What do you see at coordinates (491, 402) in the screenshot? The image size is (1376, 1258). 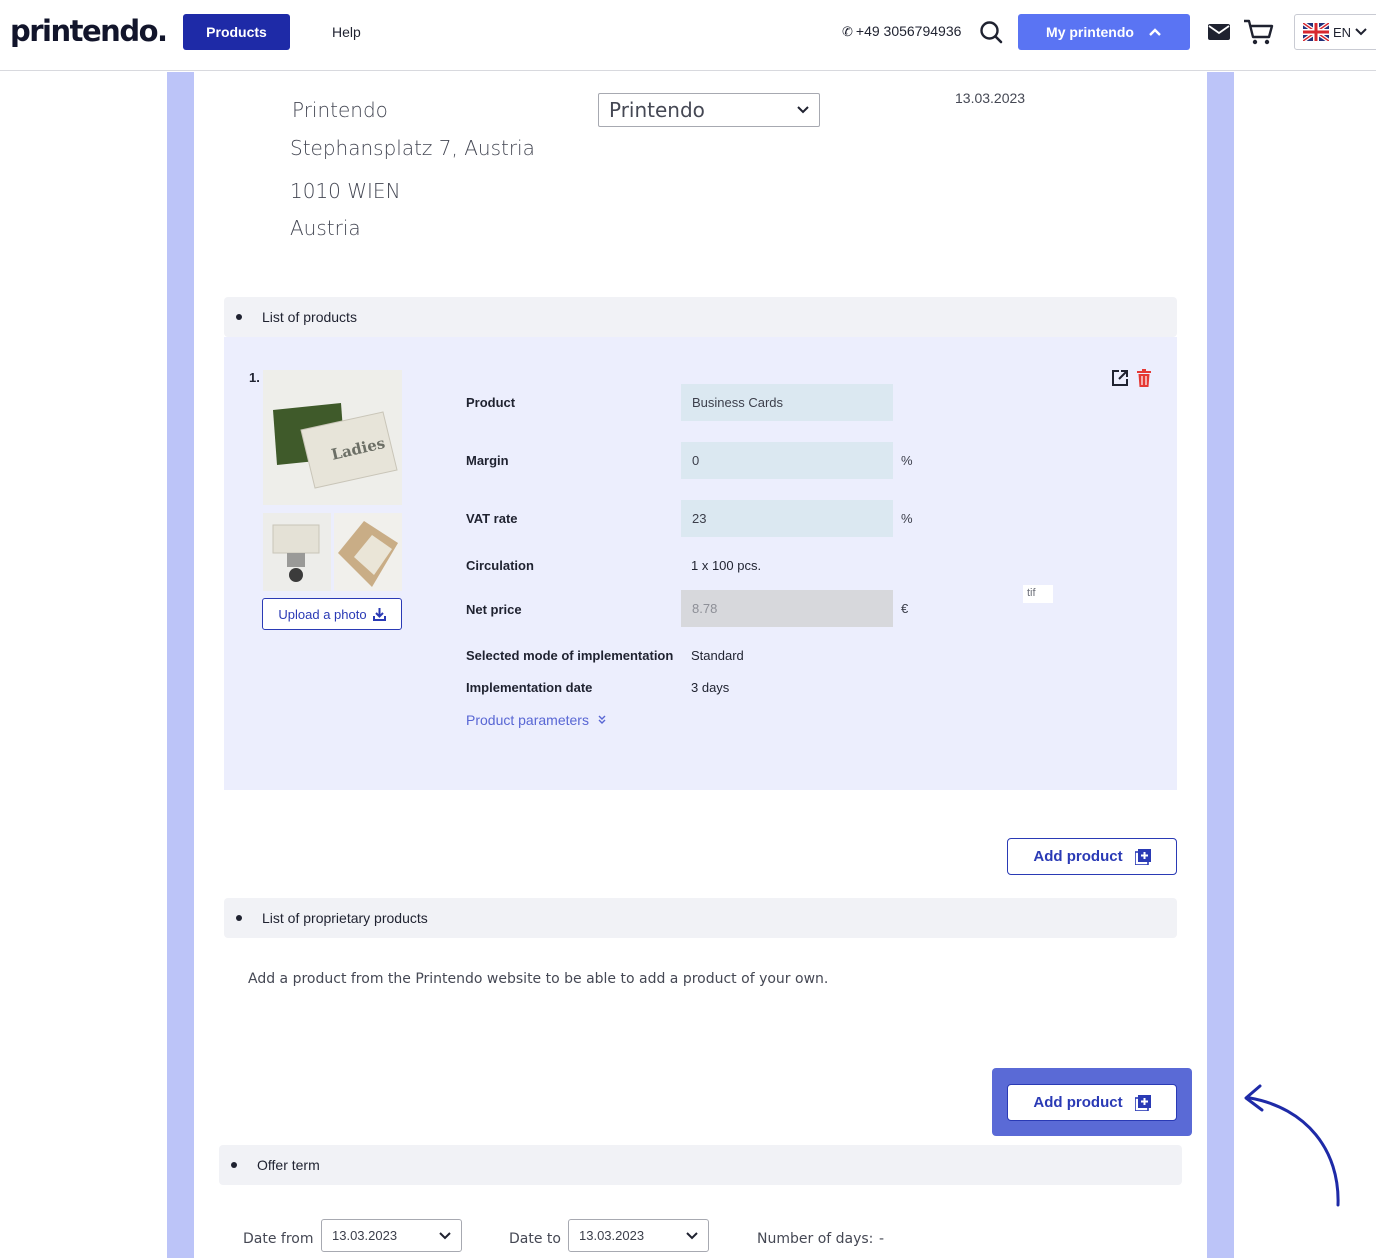 I see `product-label: Product` at bounding box center [491, 402].